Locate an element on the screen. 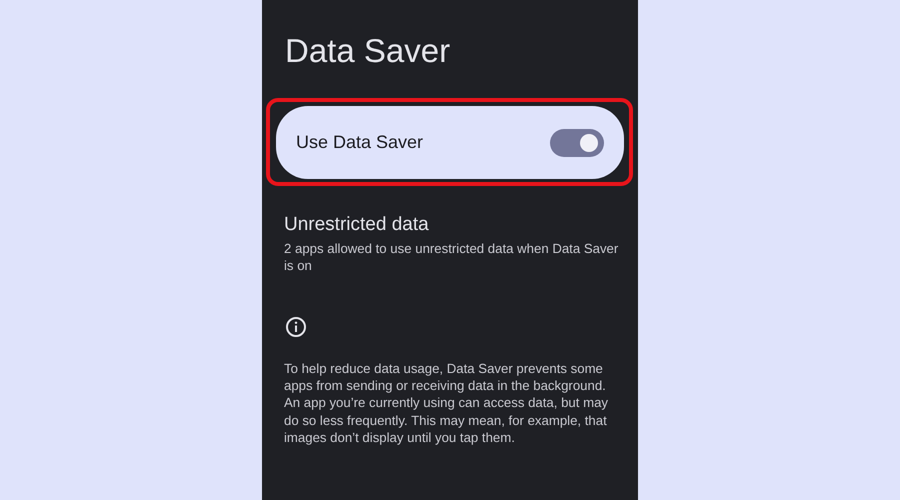 The width and height of the screenshot is (900, 500). section-title: Unrestricted data is located at coordinates (452, 225).